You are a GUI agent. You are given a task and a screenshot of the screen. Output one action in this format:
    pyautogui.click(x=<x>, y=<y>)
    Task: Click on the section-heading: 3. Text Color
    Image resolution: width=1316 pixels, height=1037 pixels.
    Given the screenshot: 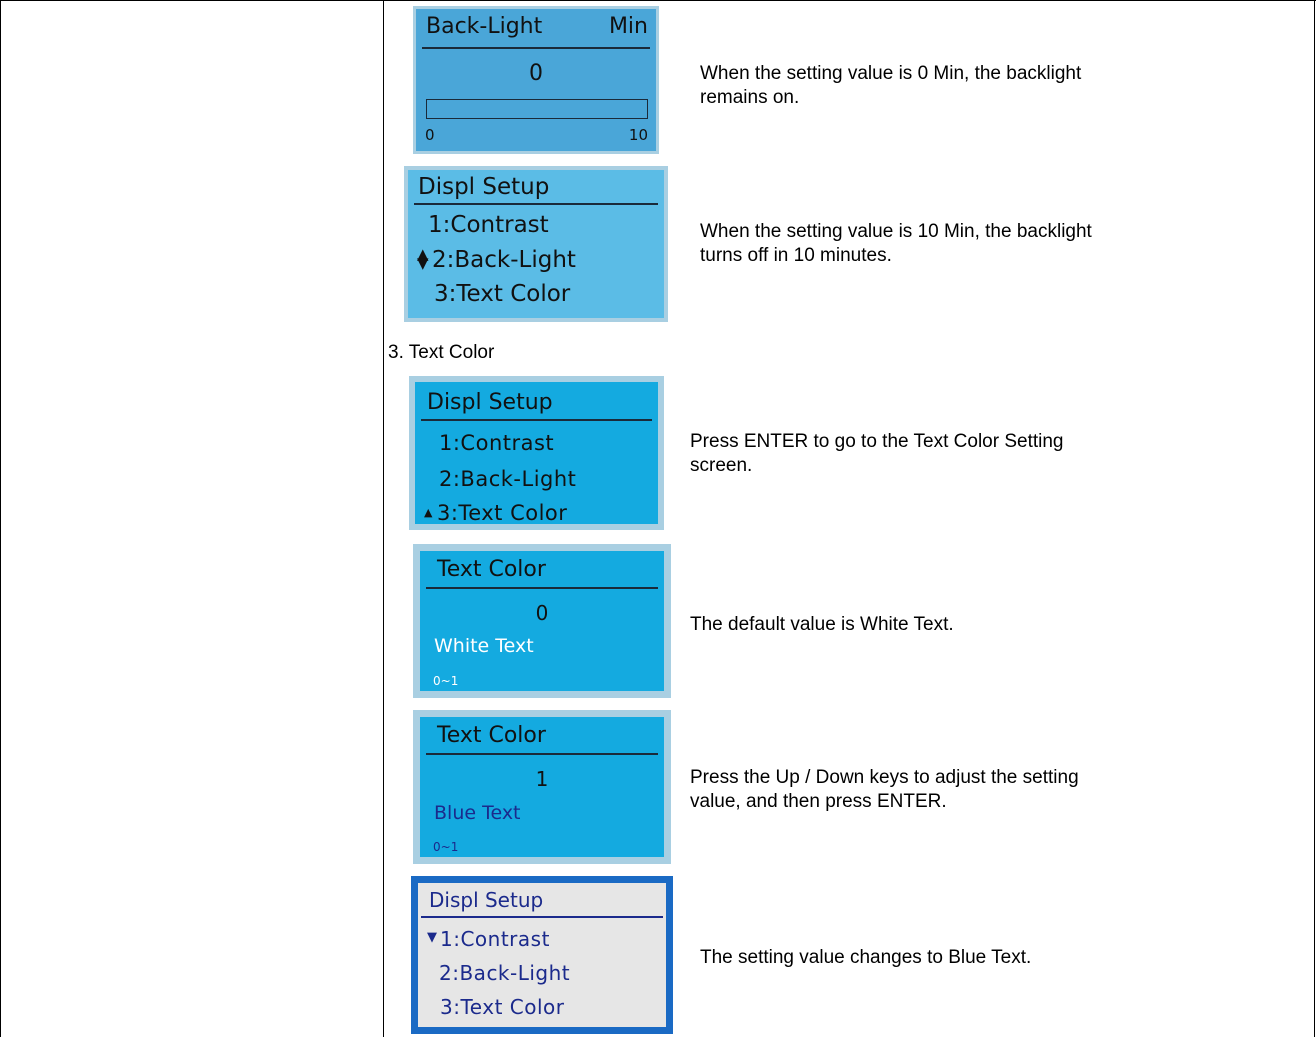 What is the action you would take?
    pyautogui.click(x=441, y=352)
    